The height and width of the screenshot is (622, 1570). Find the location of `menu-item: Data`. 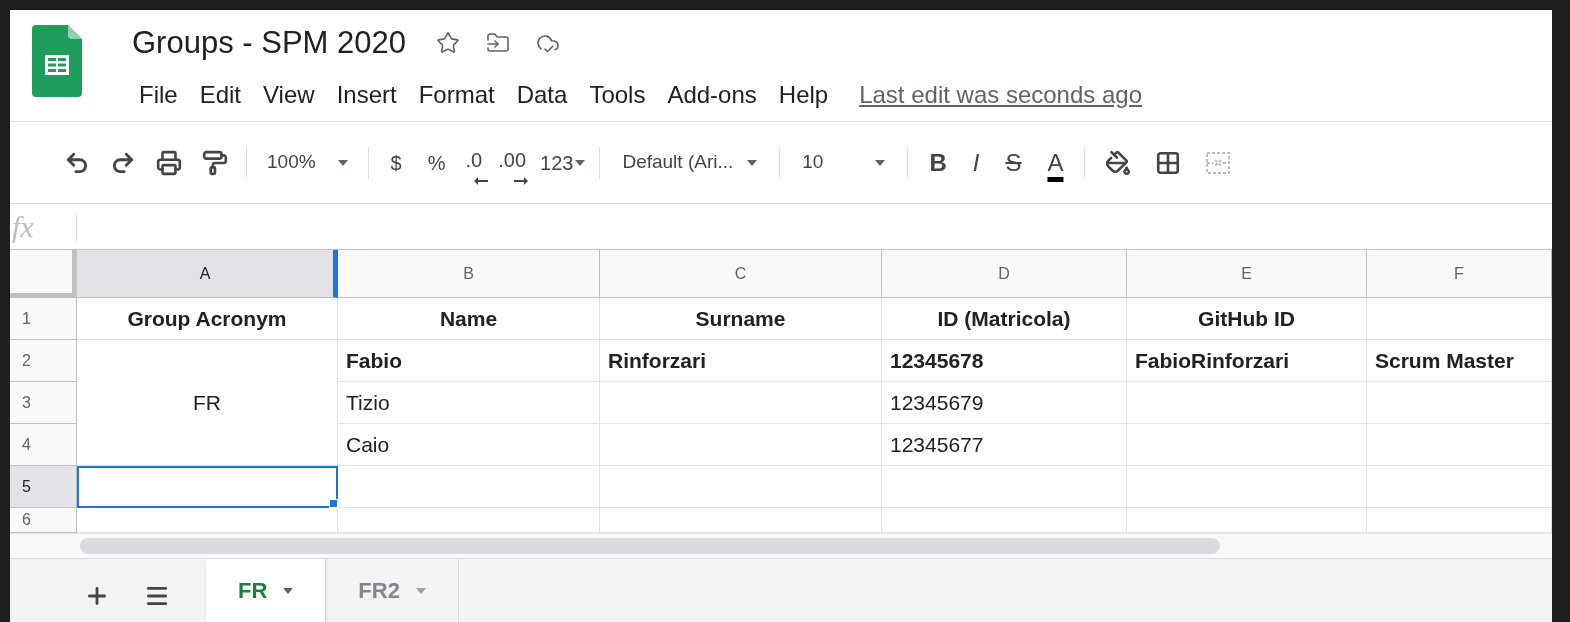

menu-item: Data is located at coordinates (542, 94).